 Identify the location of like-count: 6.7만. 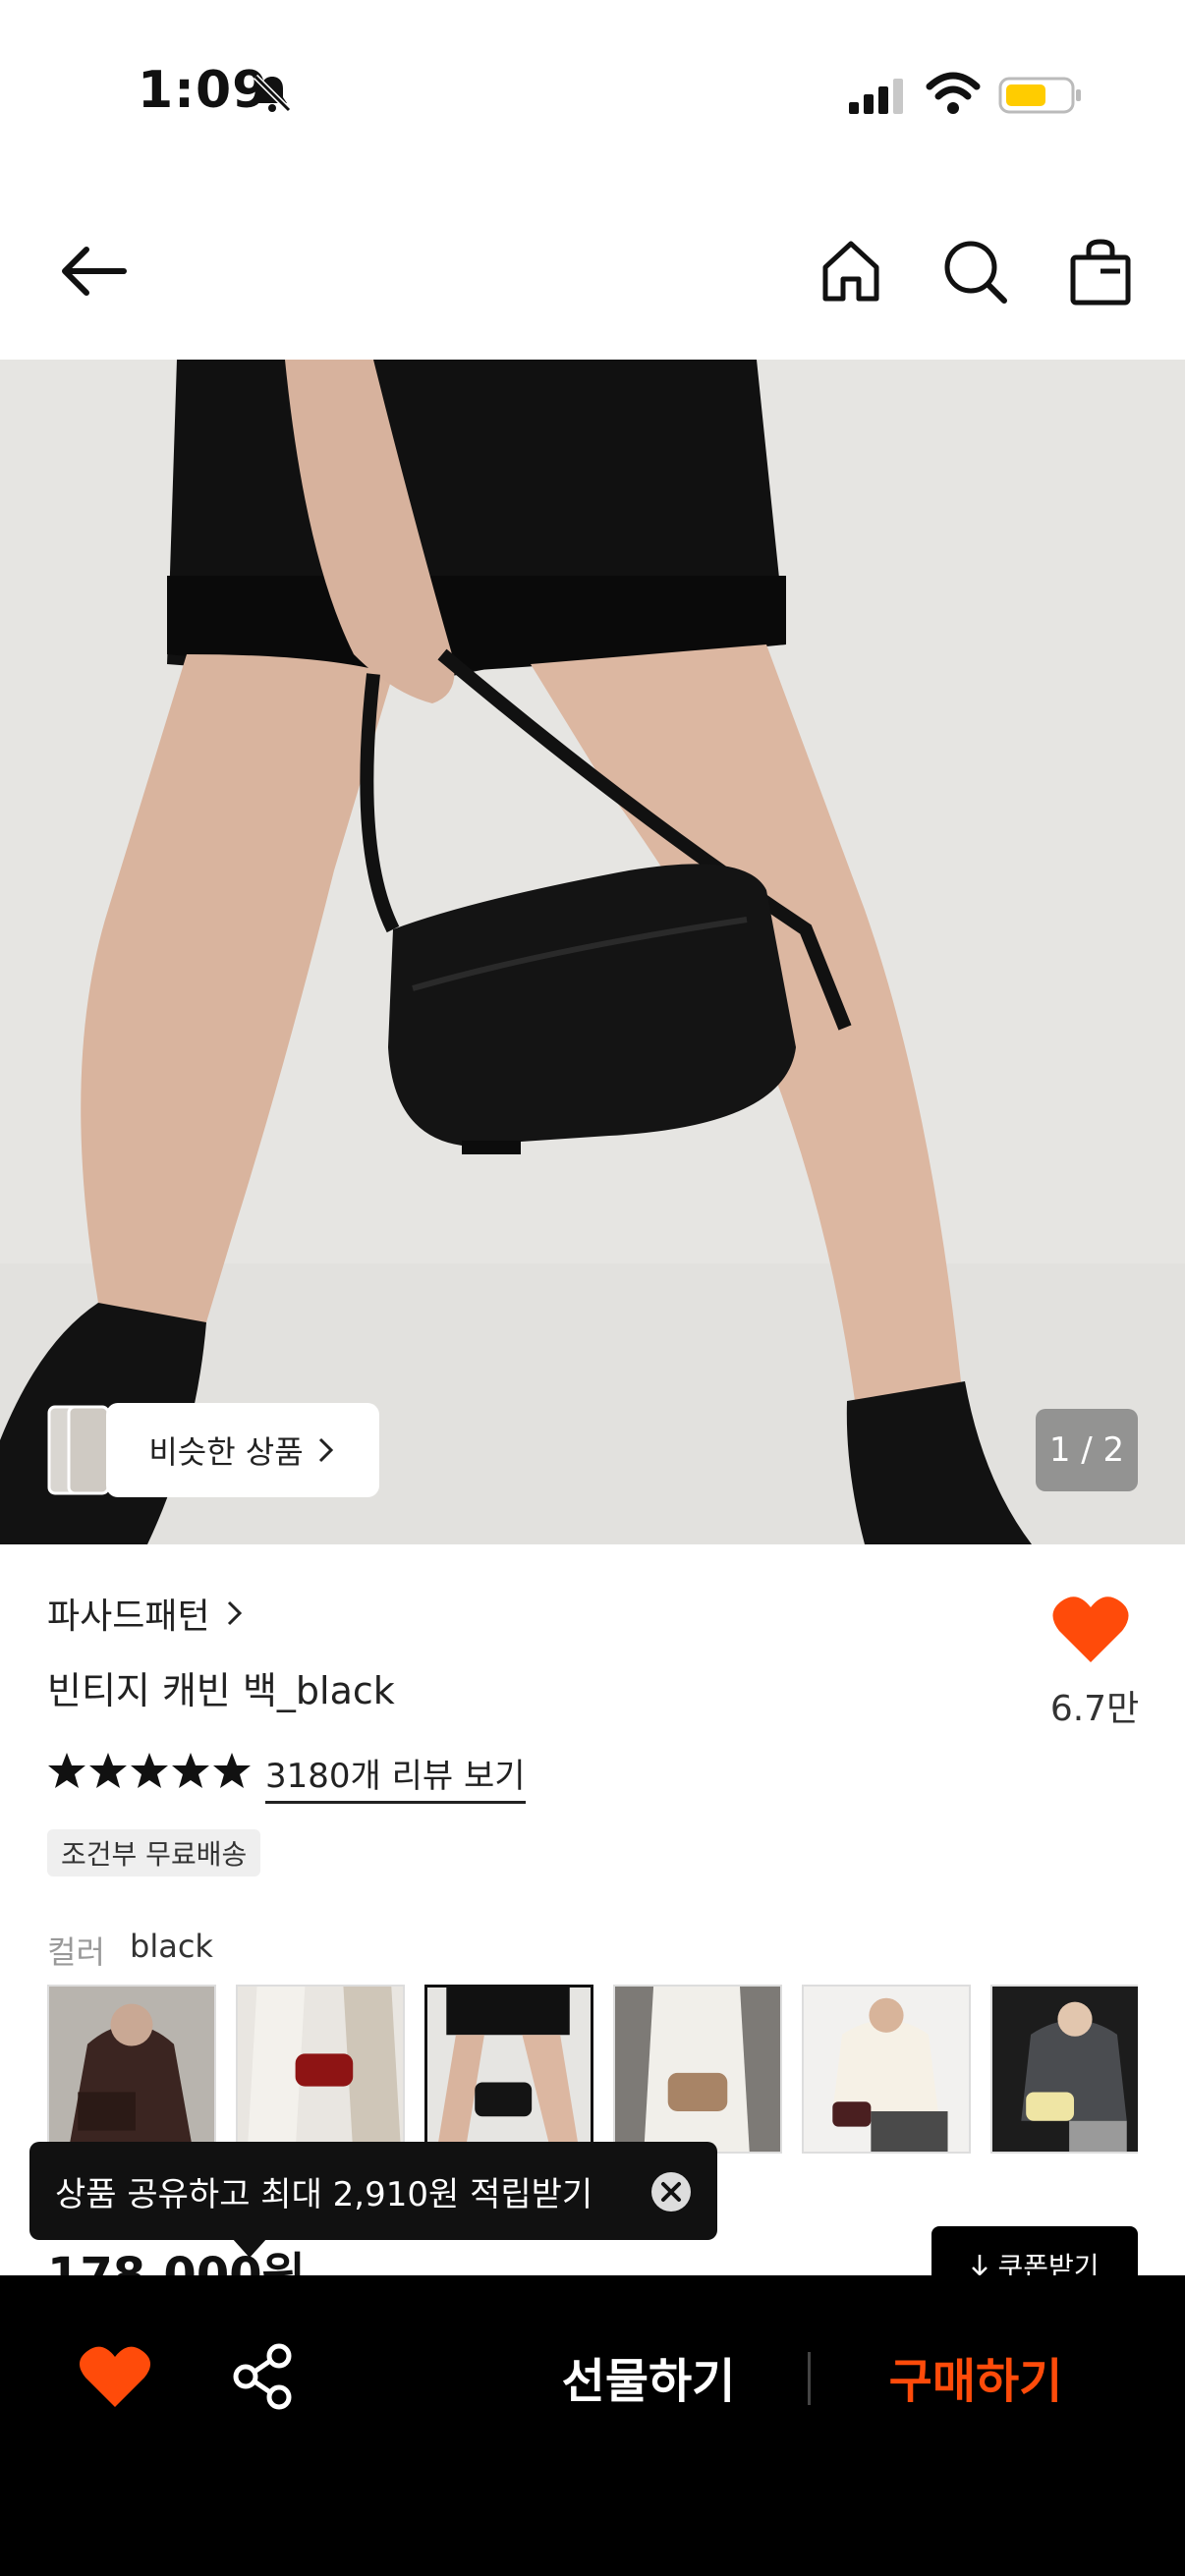
(1095, 1709).